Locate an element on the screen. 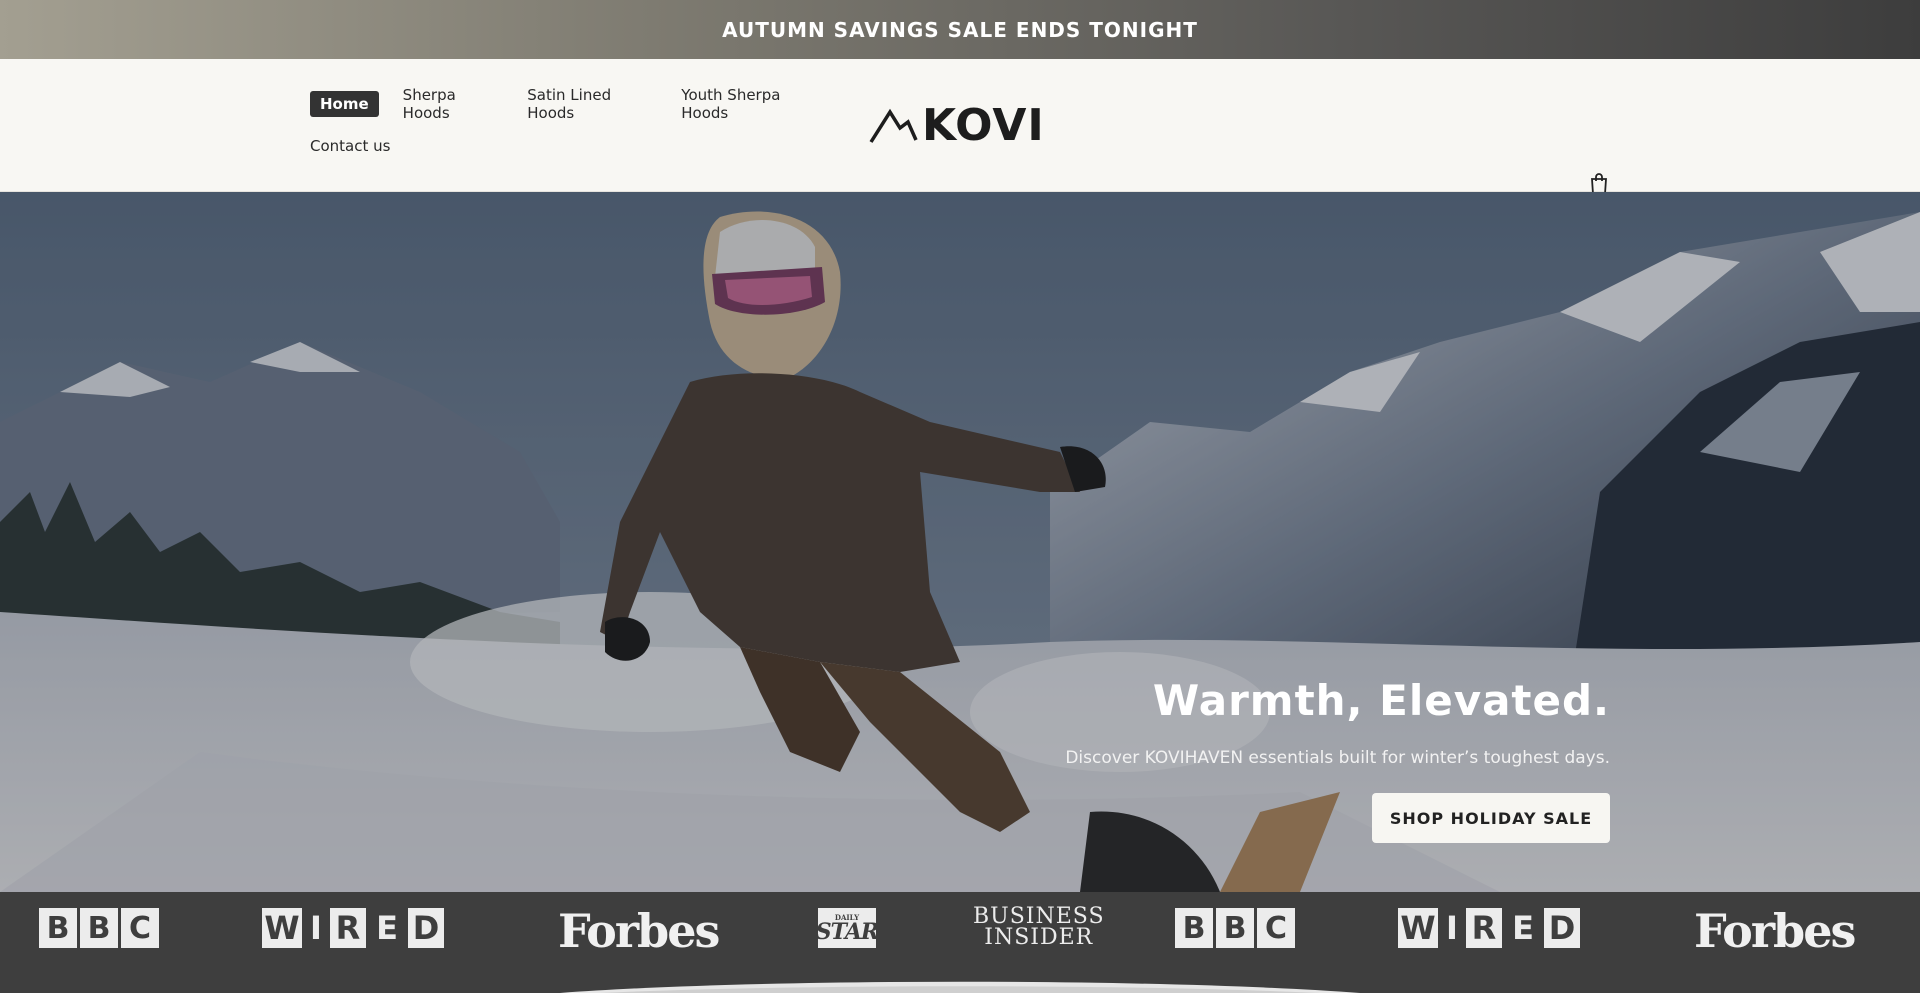 This screenshot has width=1920, height=993. brand-name: KOVI is located at coordinates (983, 125).